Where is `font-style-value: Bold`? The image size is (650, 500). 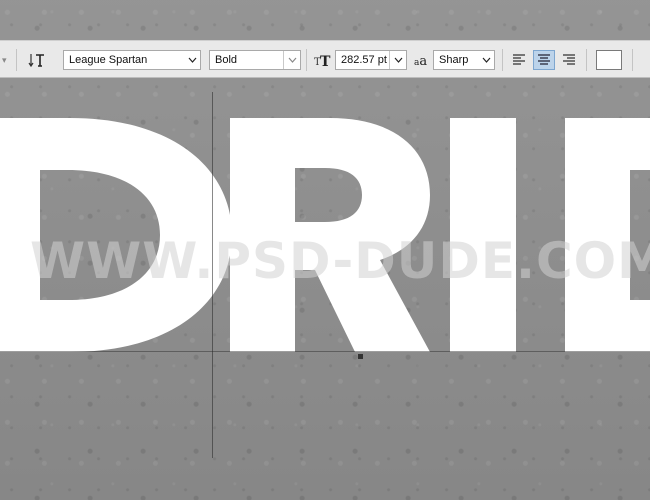 font-style-value: Bold is located at coordinates (226, 60).